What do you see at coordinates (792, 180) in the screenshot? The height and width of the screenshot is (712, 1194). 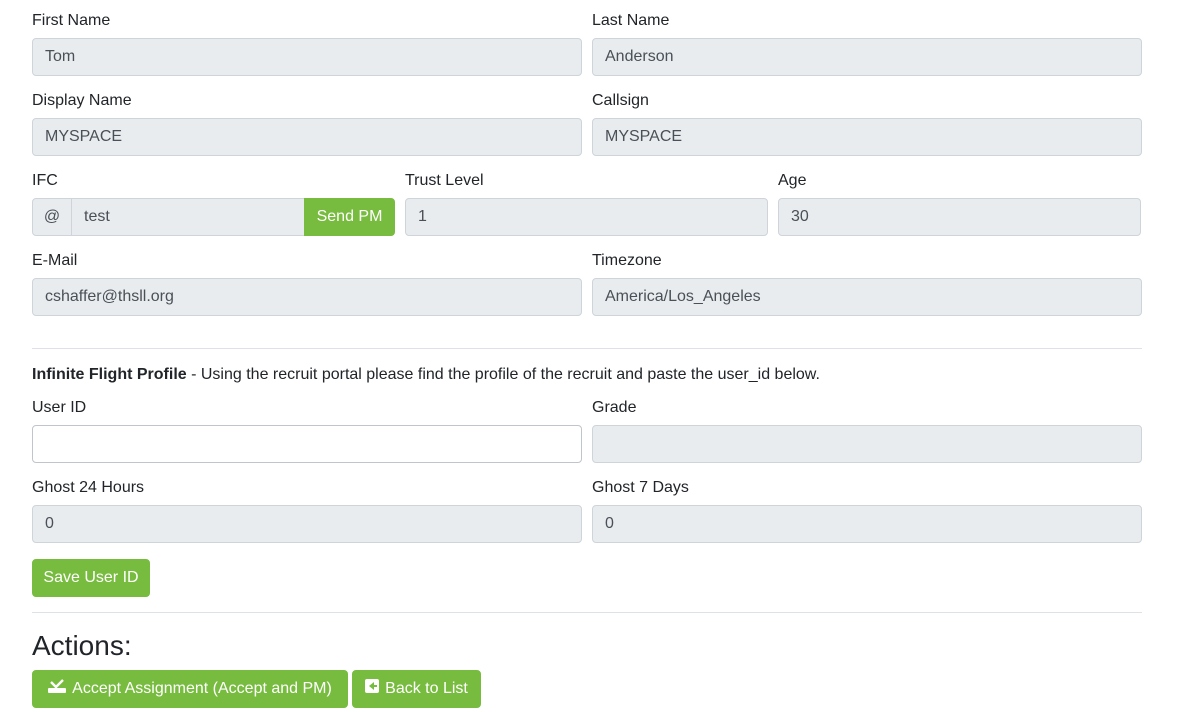 I see `age-label: Age` at bounding box center [792, 180].